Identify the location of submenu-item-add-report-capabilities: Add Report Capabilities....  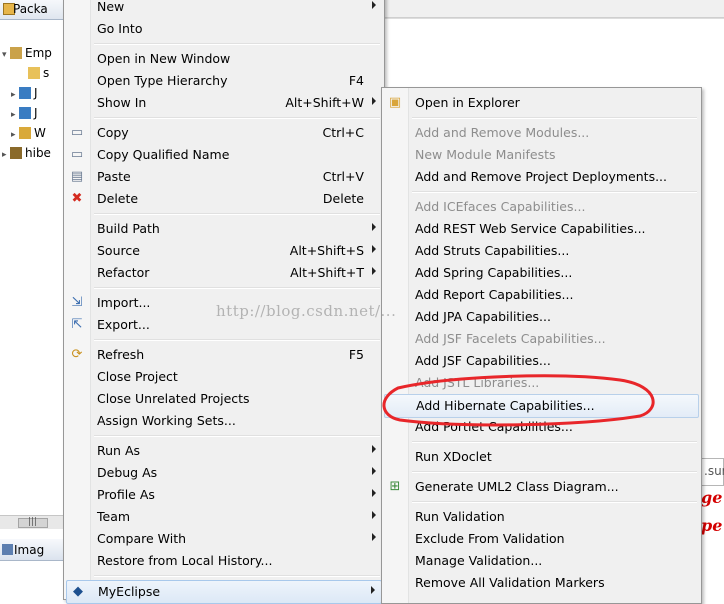
(541, 295).